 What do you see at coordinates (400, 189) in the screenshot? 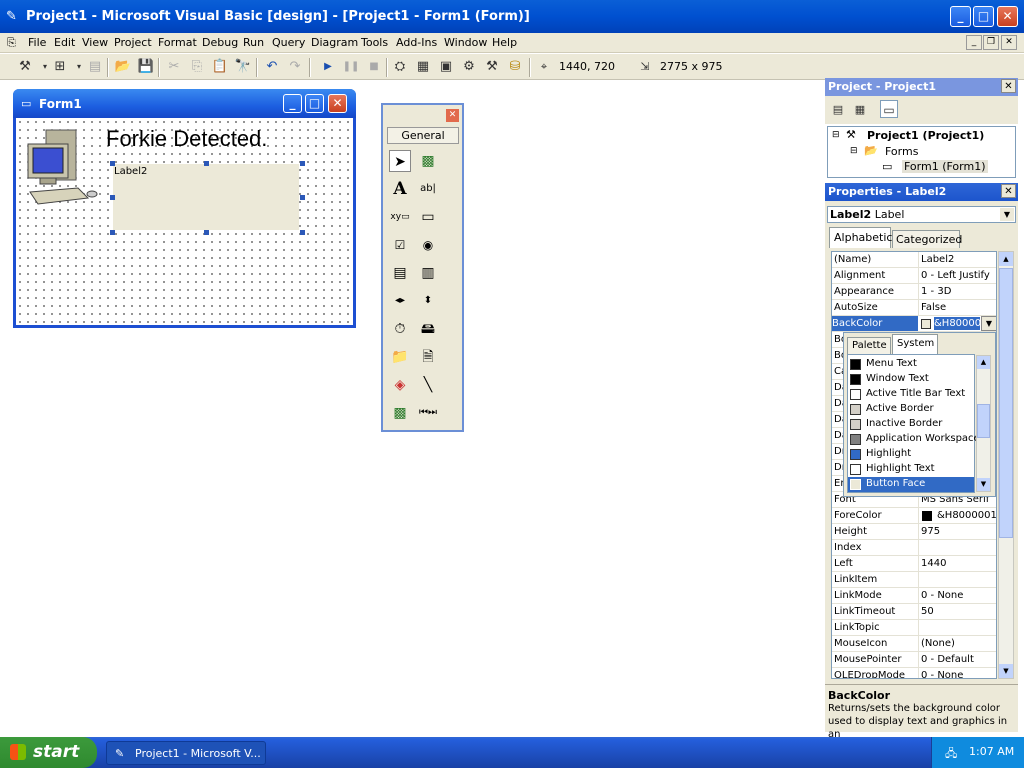
I see `label-tool-icon: A` at bounding box center [400, 189].